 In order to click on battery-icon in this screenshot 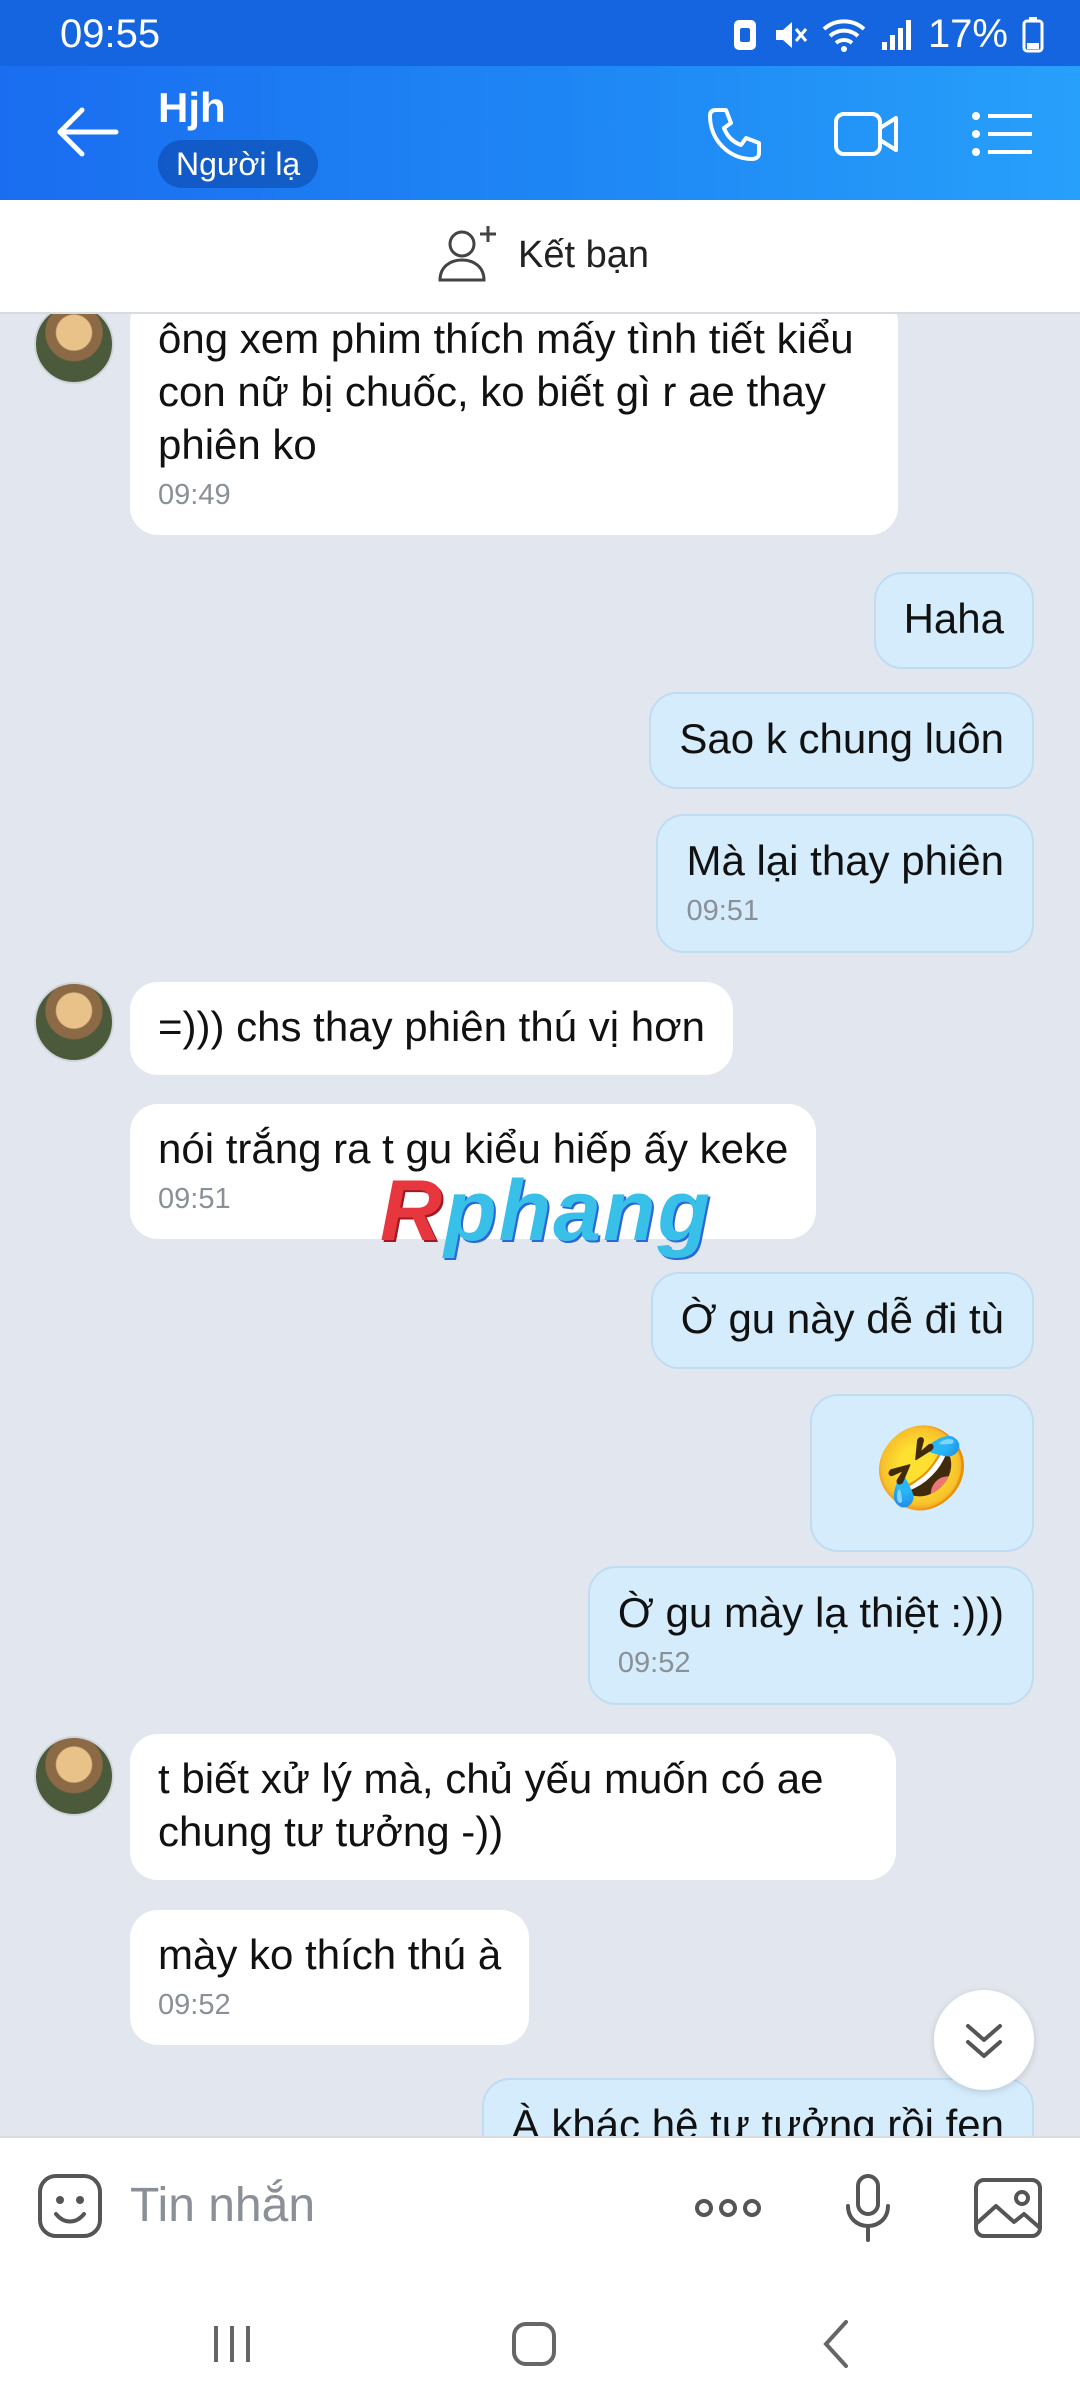, I will do `click(1033, 34)`.